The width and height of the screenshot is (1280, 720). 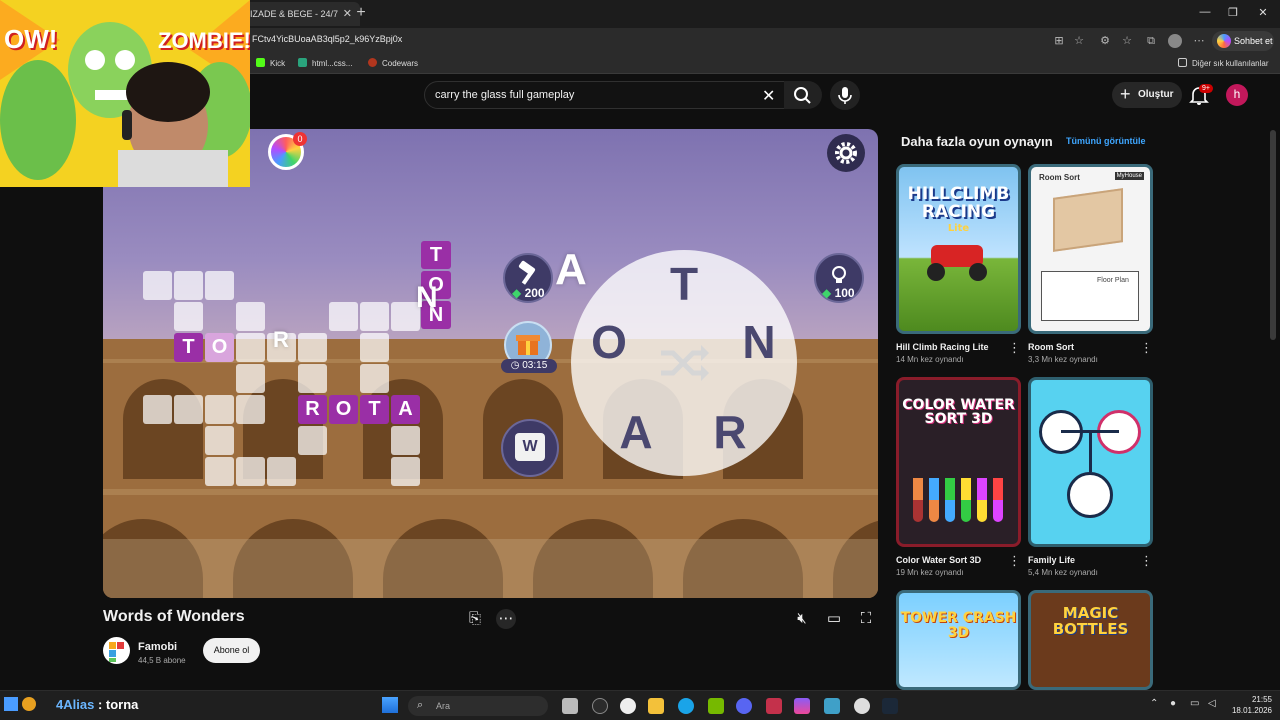 What do you see at coordinates (1090, 462) in the screenshot?
I see `game-thumbnail` at bounding box center [1090, 462].